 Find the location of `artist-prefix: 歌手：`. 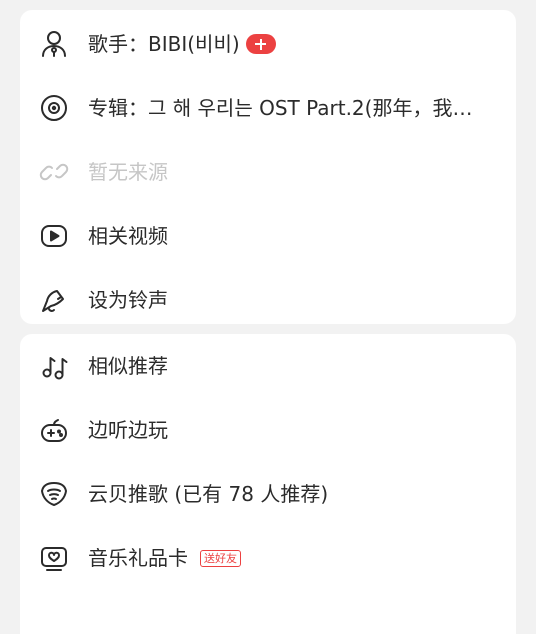

artist-prefix: 歌手： is located at coordinates (118, 44).